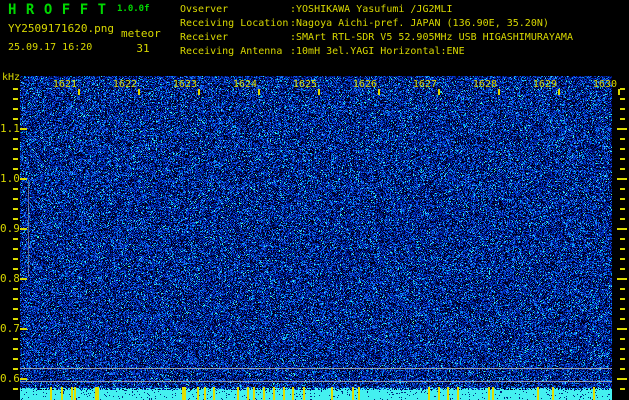  I want to click on app-title: HROFFT, so click(62, 10).